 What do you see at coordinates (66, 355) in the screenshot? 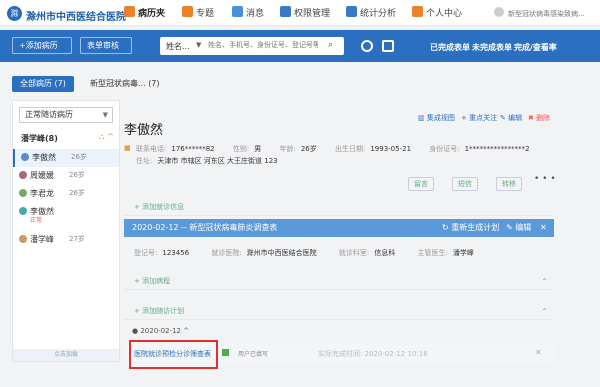
I see `load-more-button: 点击加载` at bounding box center [66, 355].